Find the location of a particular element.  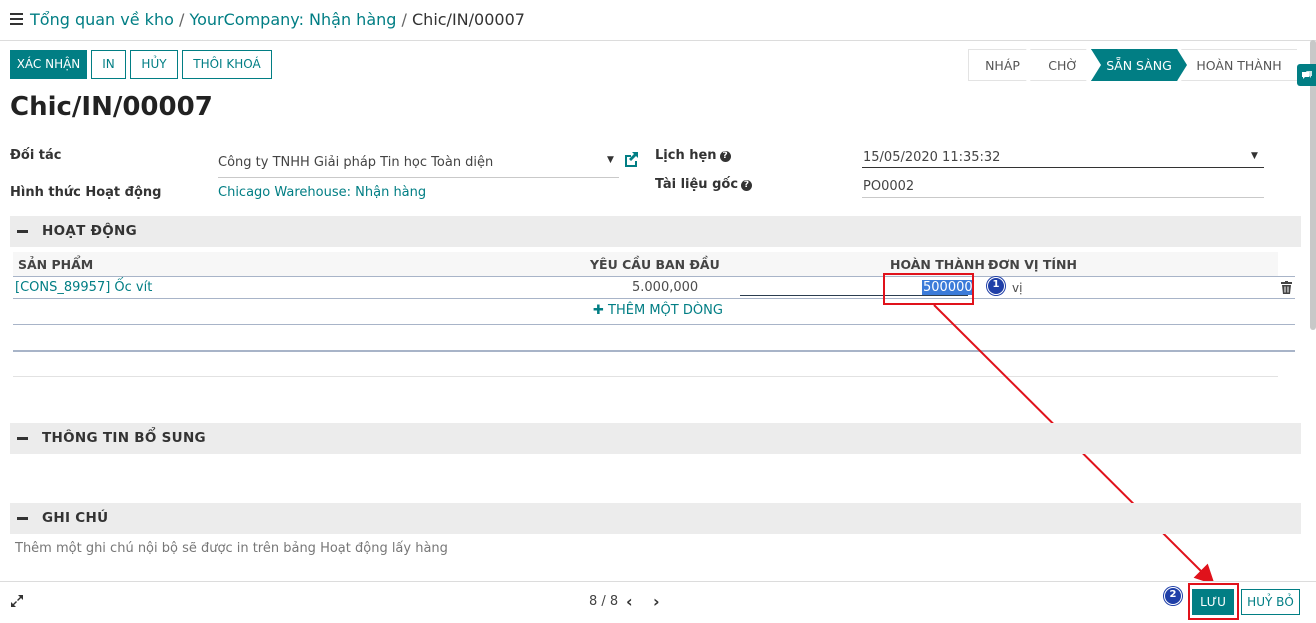

expand-icon is located at coordinates (17, 603).